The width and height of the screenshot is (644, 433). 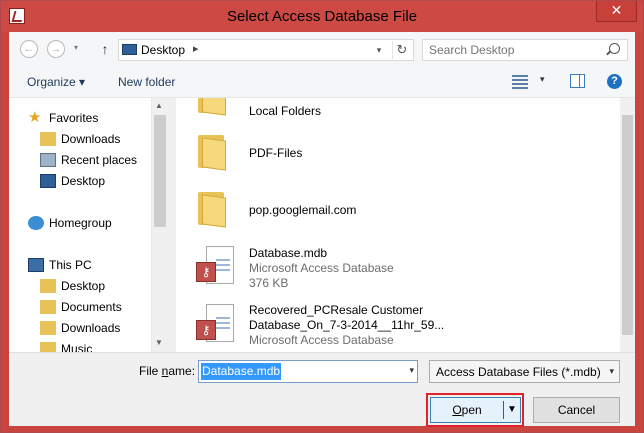 What do you see at coordinates (56, 49) in the screenshot?
I see `forward-arrow-icon: →` at bounding box center [56, 49].